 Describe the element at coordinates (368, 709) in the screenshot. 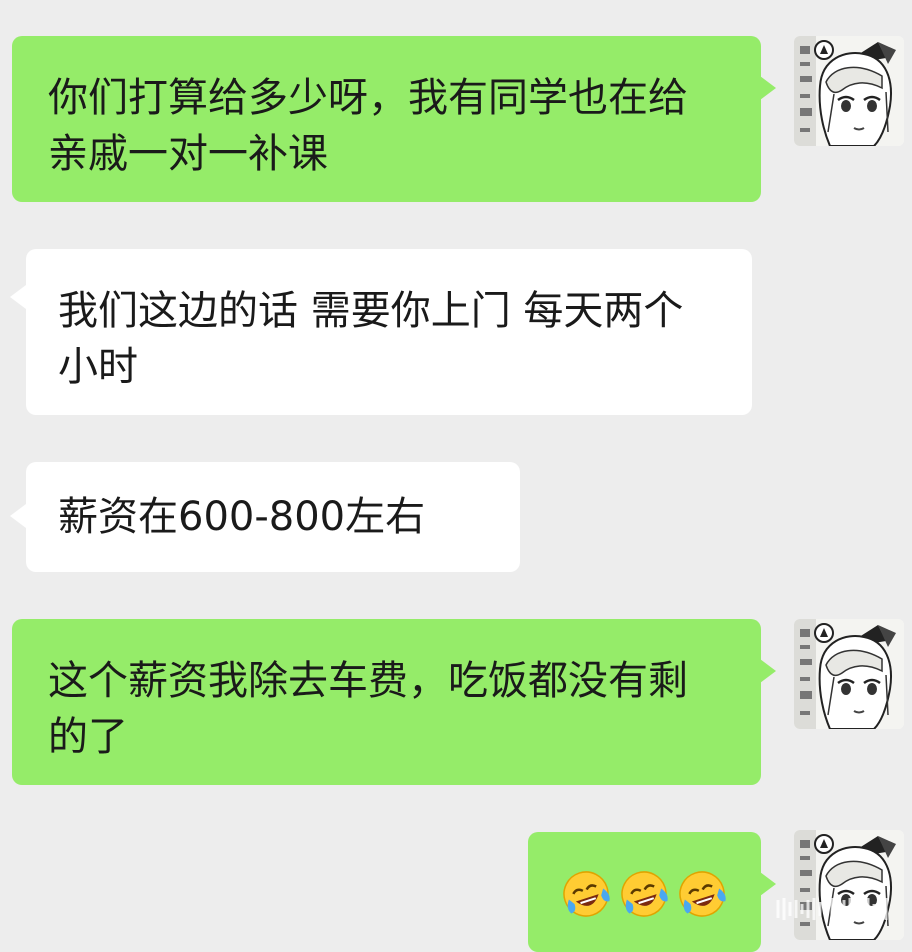

I see `message-text: 这个薪资我除去车费，吃饭都没有剩的了` at that location.